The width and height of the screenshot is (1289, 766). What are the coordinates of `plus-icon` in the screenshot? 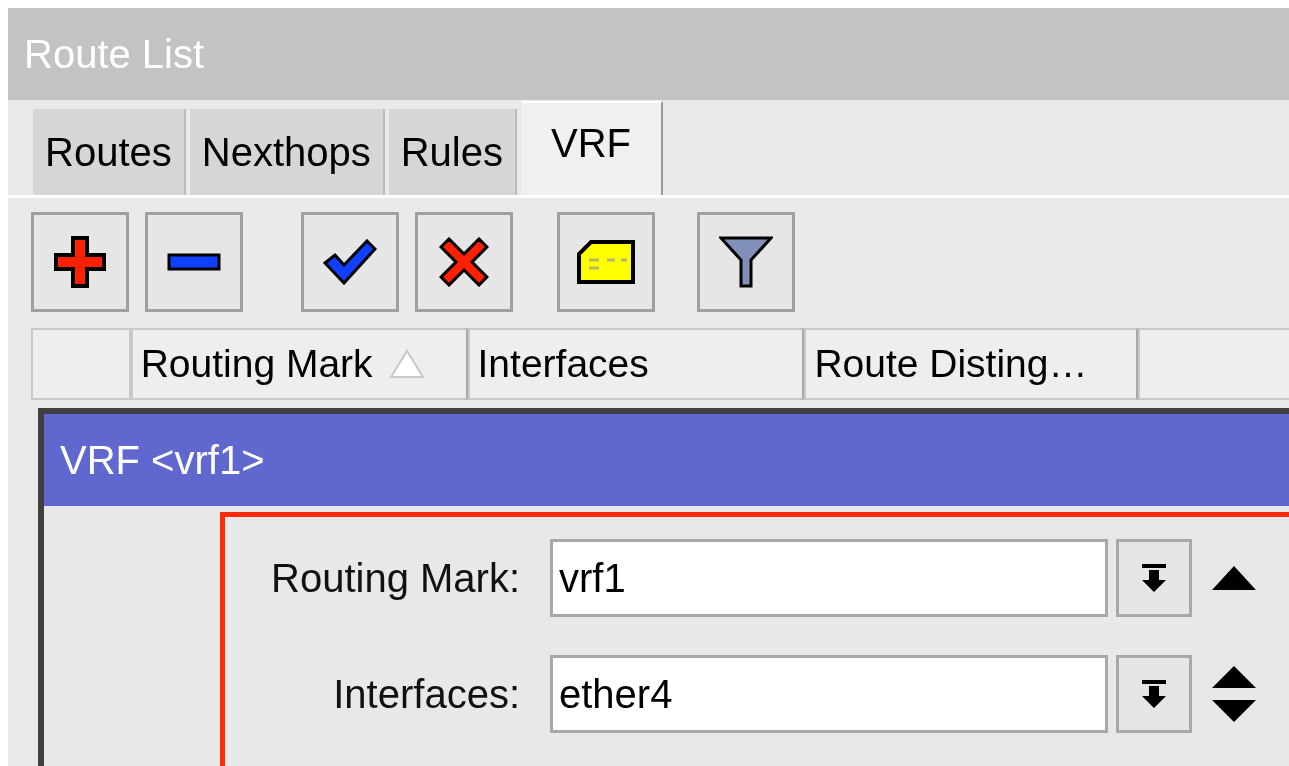 It's located at (80, 262).